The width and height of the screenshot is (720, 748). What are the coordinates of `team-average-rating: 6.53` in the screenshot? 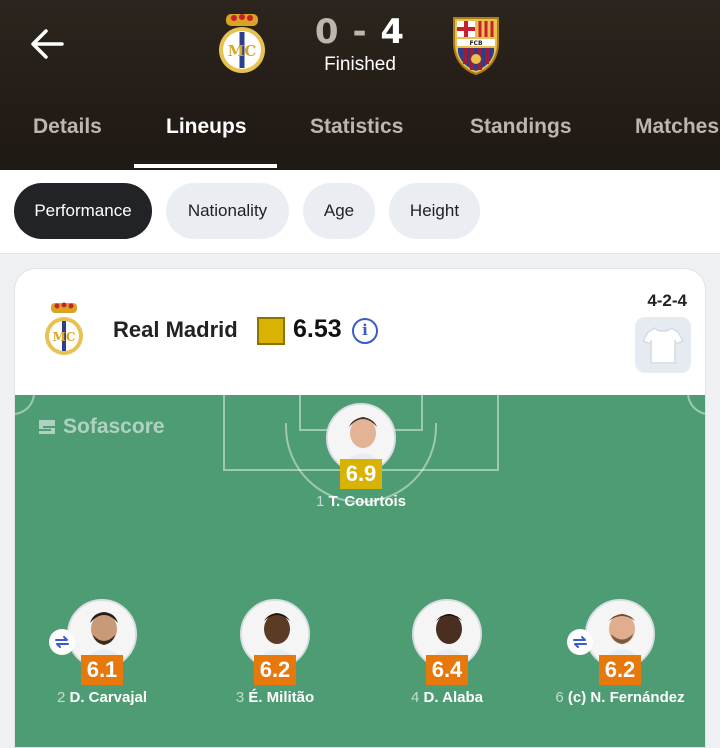 It's located at (317, 329).